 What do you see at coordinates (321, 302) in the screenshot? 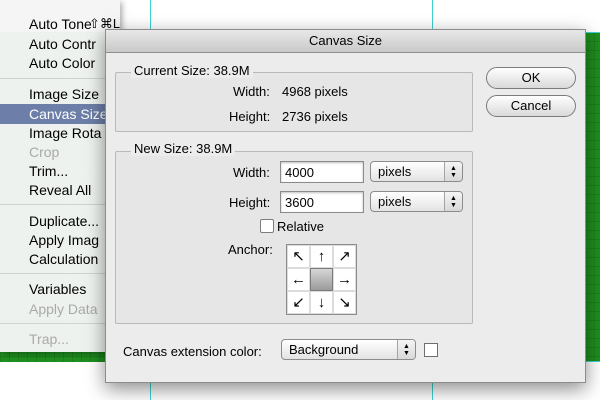
I see `arrow-down-icon: ↓` at bounding box center [321, 302].